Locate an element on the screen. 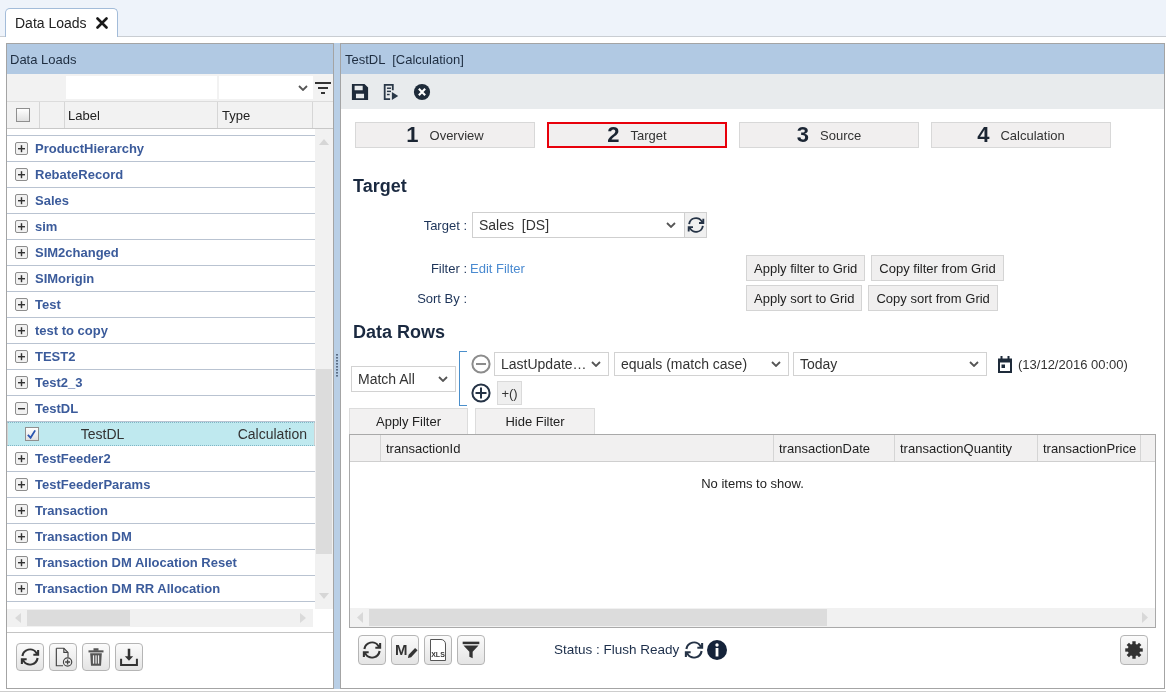 This screenshot has width=1166, height=698. section-heading: Target is located at coordinates (380, 186).